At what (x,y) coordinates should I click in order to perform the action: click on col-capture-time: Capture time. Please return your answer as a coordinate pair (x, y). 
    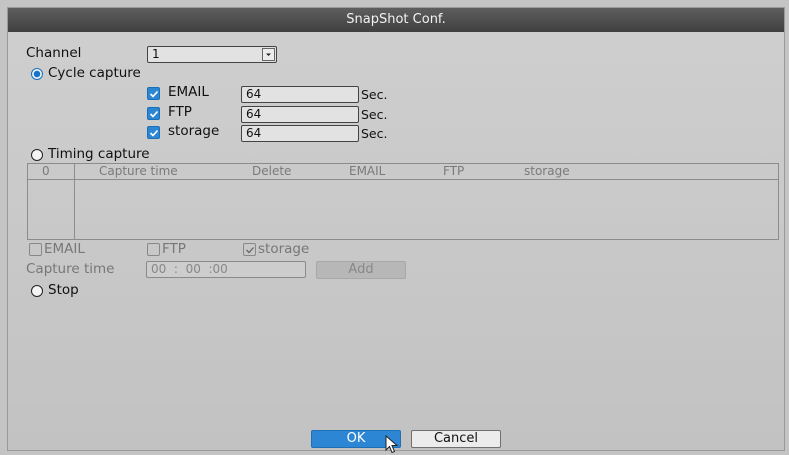
    Looking at the image, I should click on (138, 171).